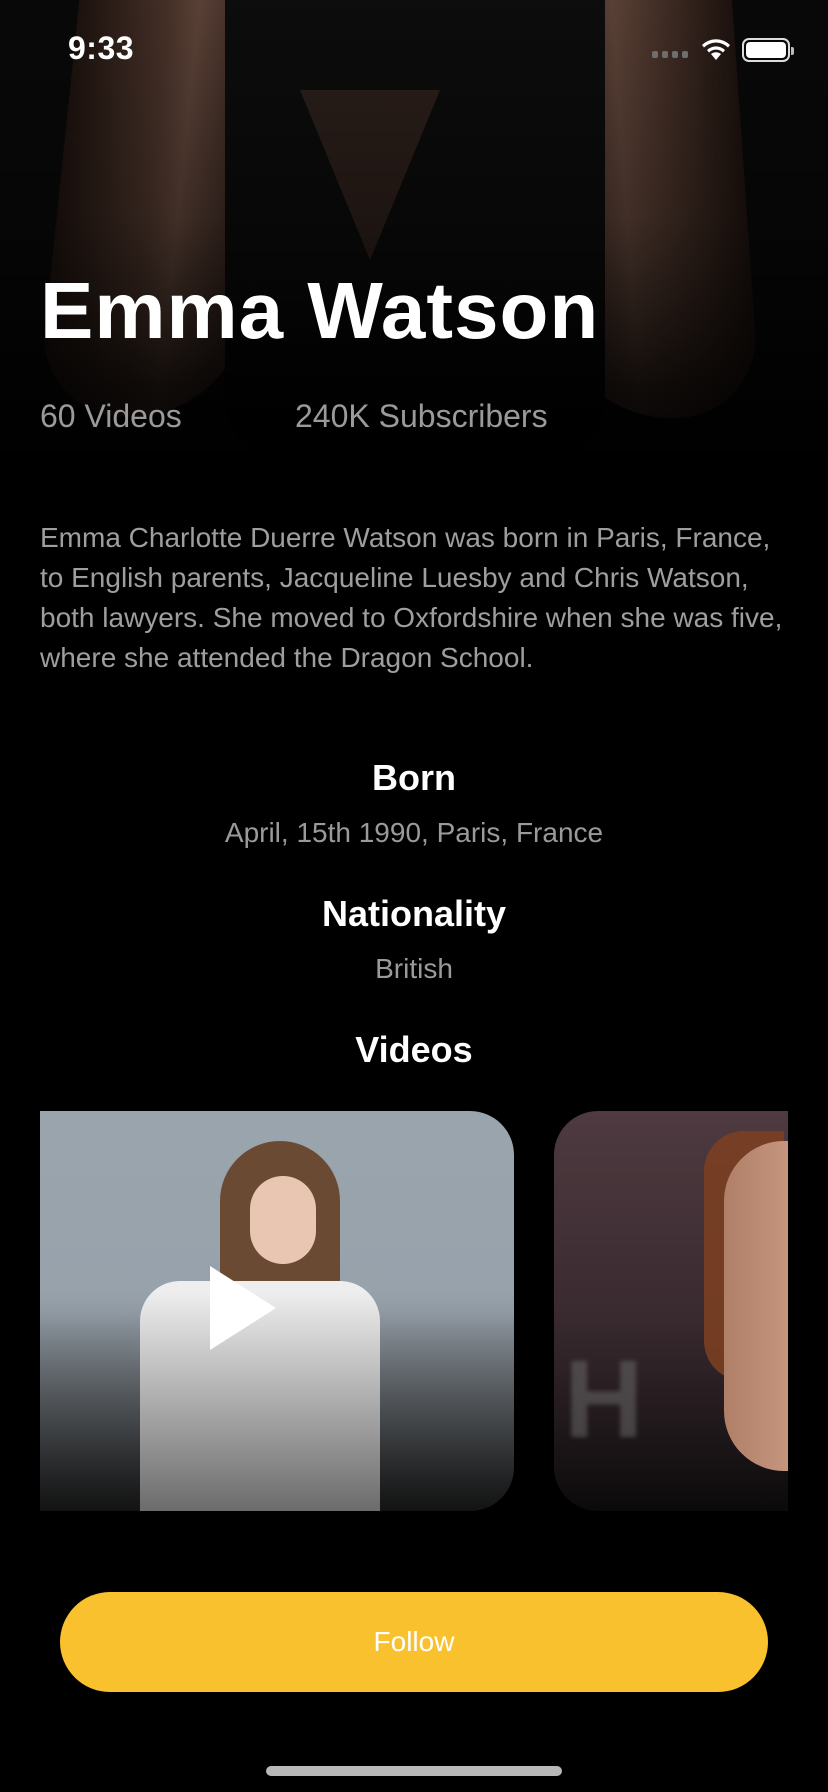  What do you see at coordinates (414, 832) in the screenshot?
I see `born-value: April, 15th 1990, Paris, France` at bounding box center [414, 832].